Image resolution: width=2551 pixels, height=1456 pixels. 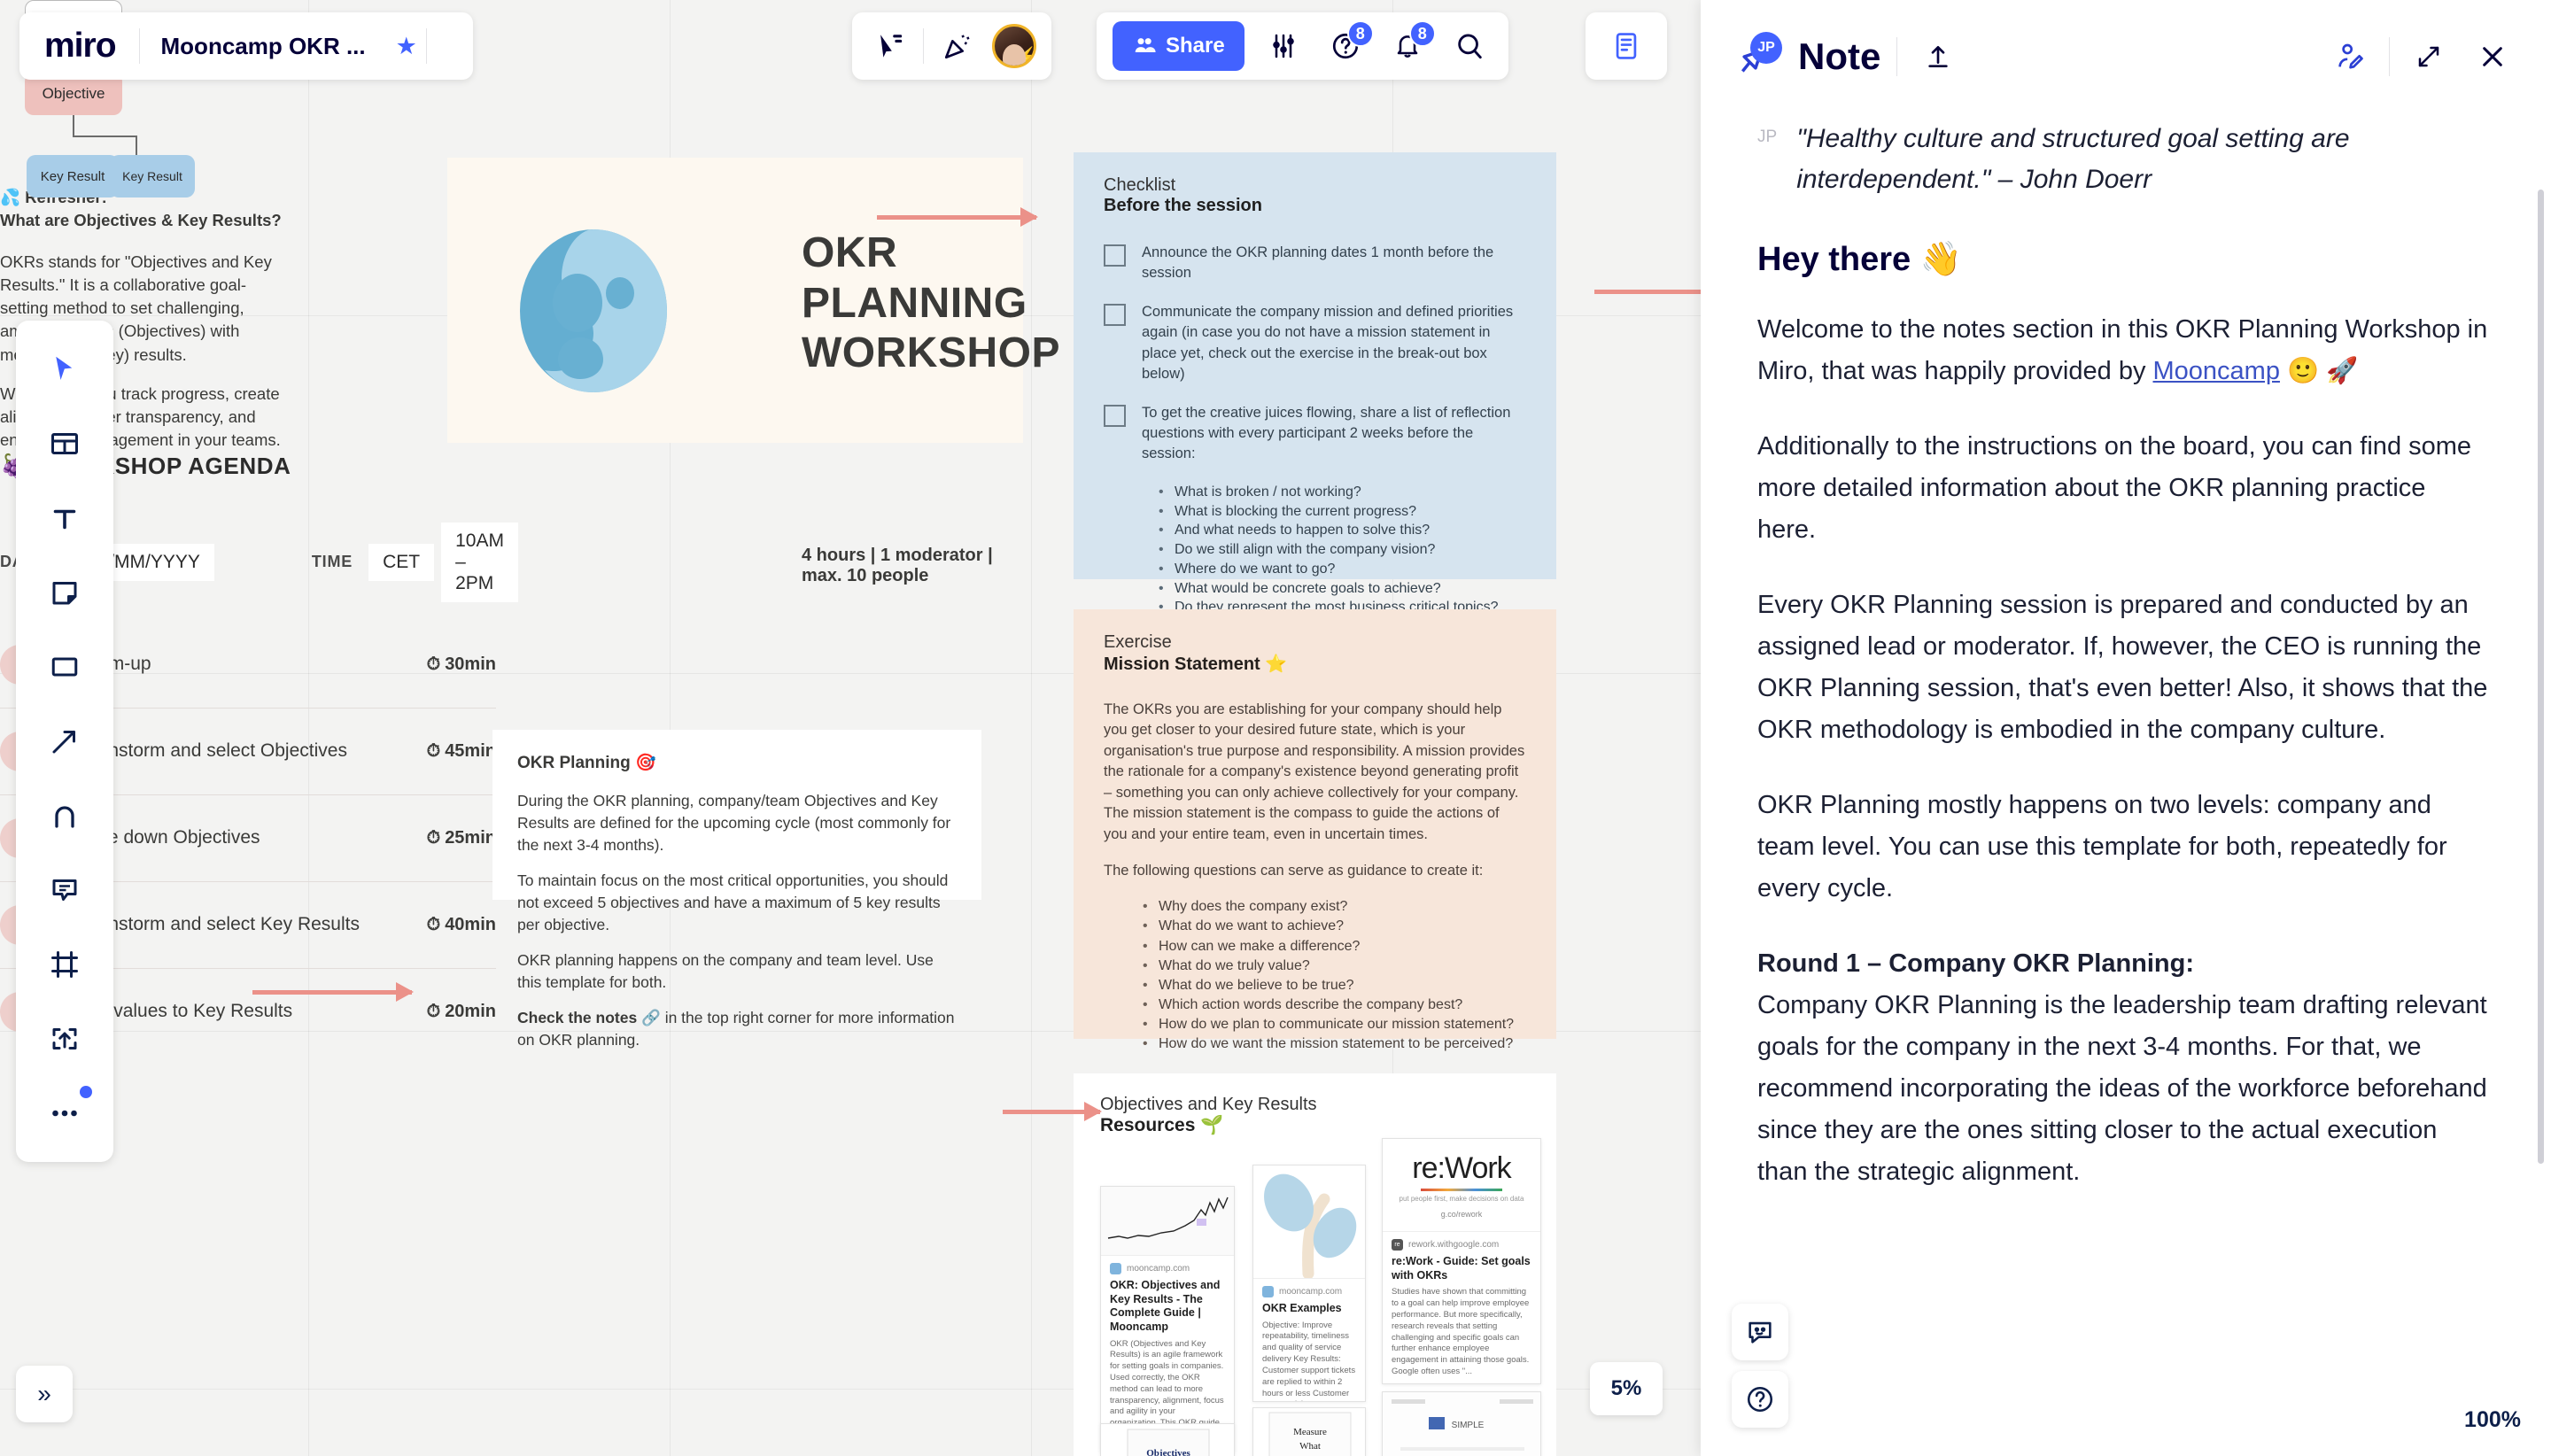 What do you see at coordinates (2429, 56) in the screenshot?
I see `expand-icon` at bounding box center [2429, 56].